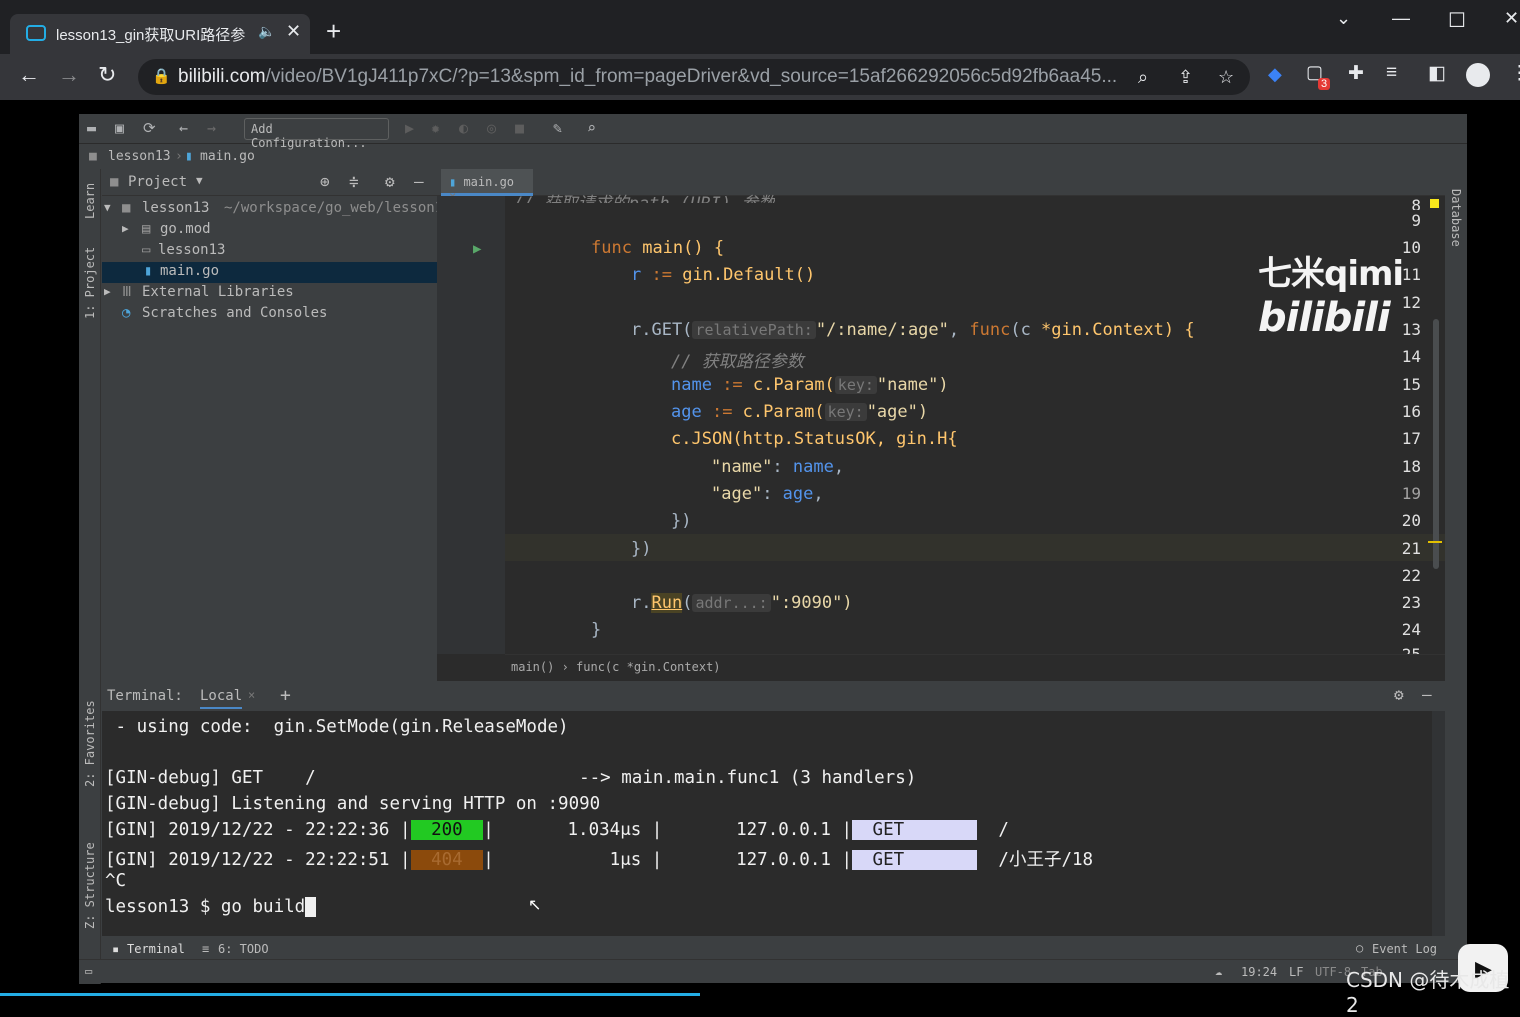  Describe the element at coordinates (773, 696) in the screenshot. I see `terminal-header: Terminal: Local × + ⚙ —` at that location.